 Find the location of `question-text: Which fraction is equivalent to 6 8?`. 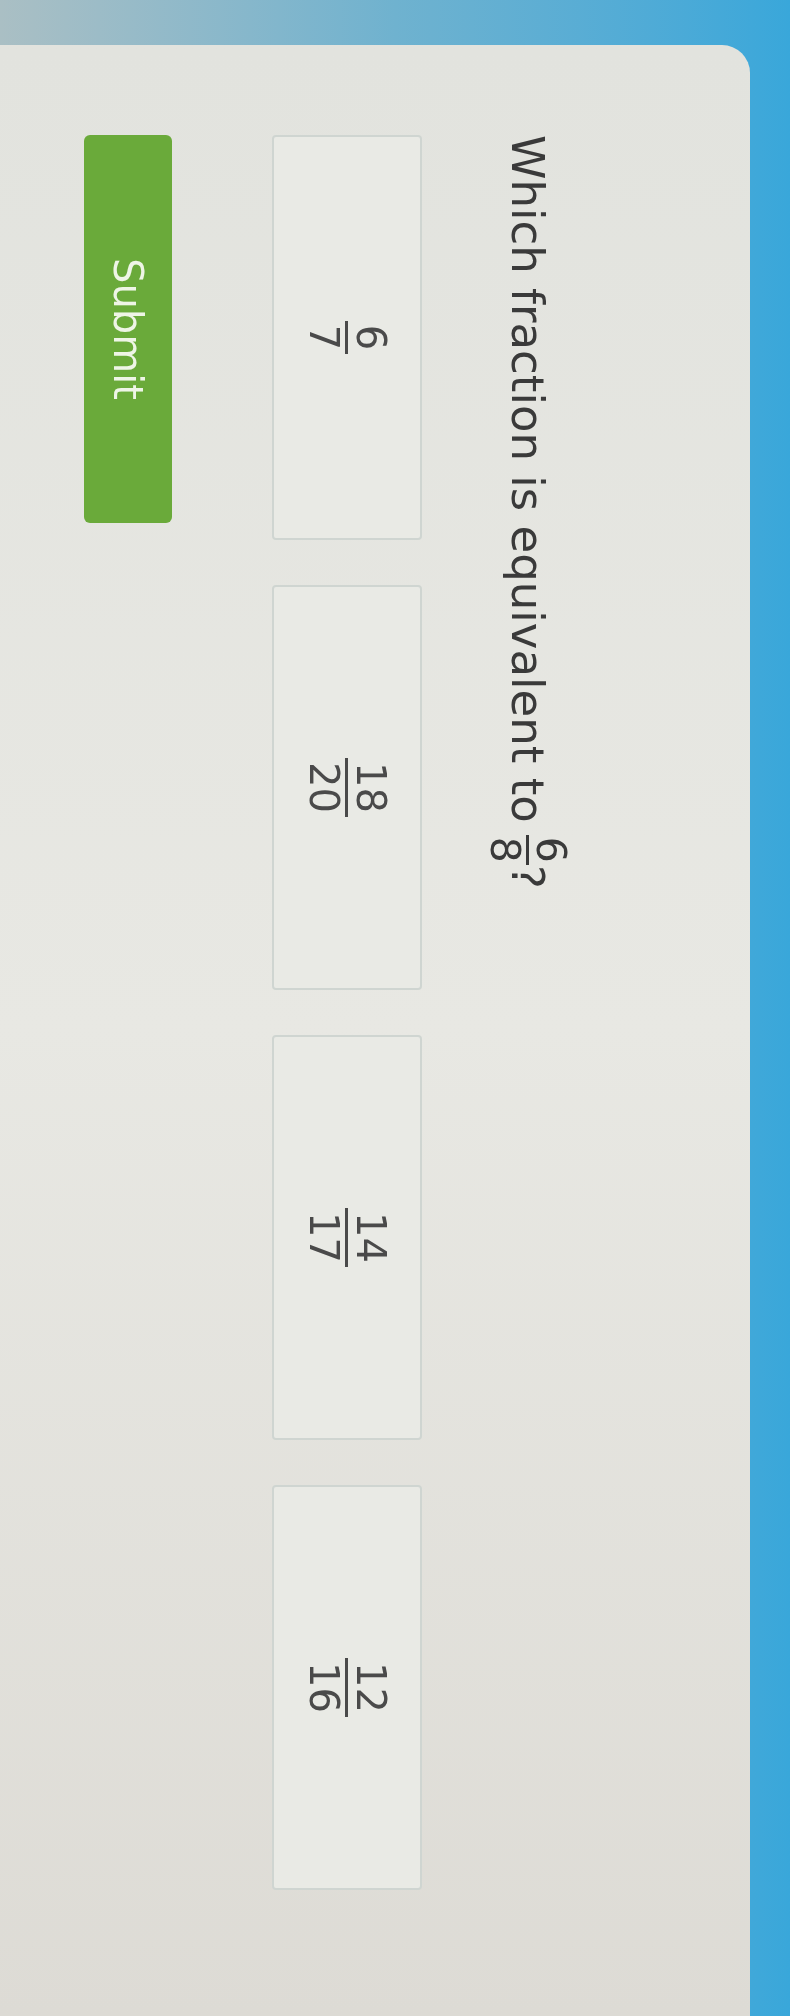

question-text: Which fraction is equivalent to 6 8? is located at coordinates (527, 512).